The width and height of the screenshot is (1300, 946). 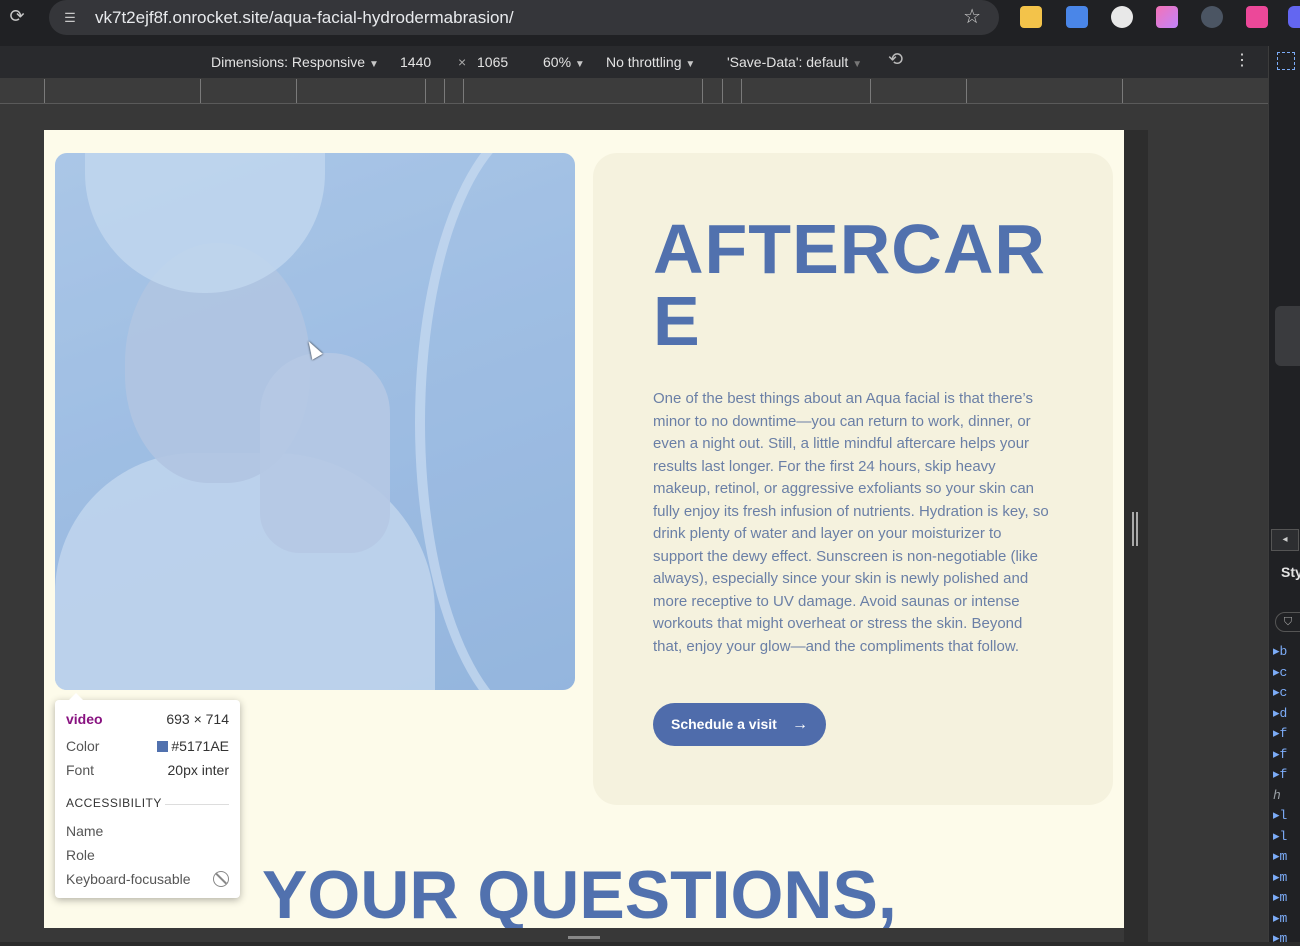 What do you see at coordinates (114, 803) in the screenshot?
I see `tooltip-accessibility-heading: ACCESSIBILITY` at bounding box center [114, 803].